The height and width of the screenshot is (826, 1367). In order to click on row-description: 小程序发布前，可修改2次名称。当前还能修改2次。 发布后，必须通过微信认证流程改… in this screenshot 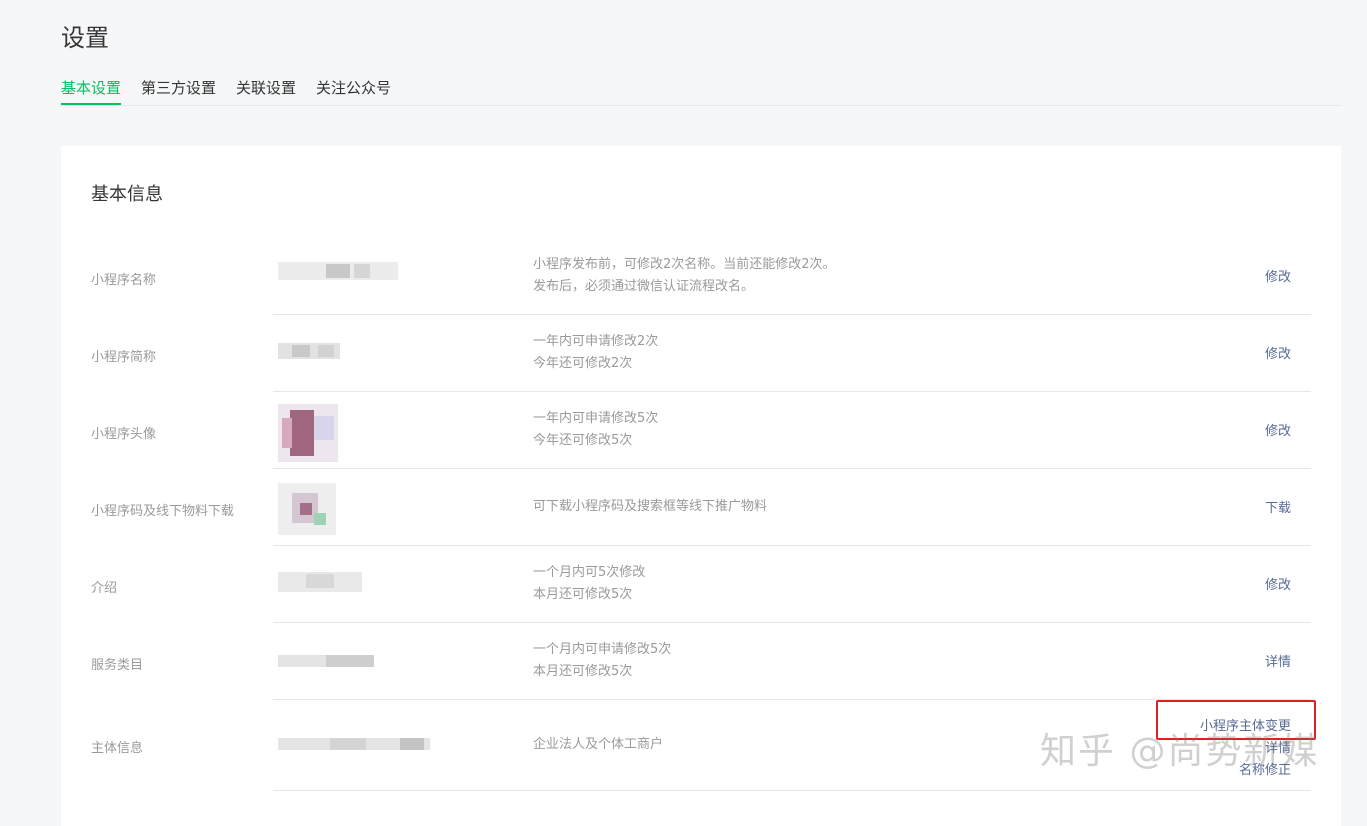, I will do `click(684, 275)`.